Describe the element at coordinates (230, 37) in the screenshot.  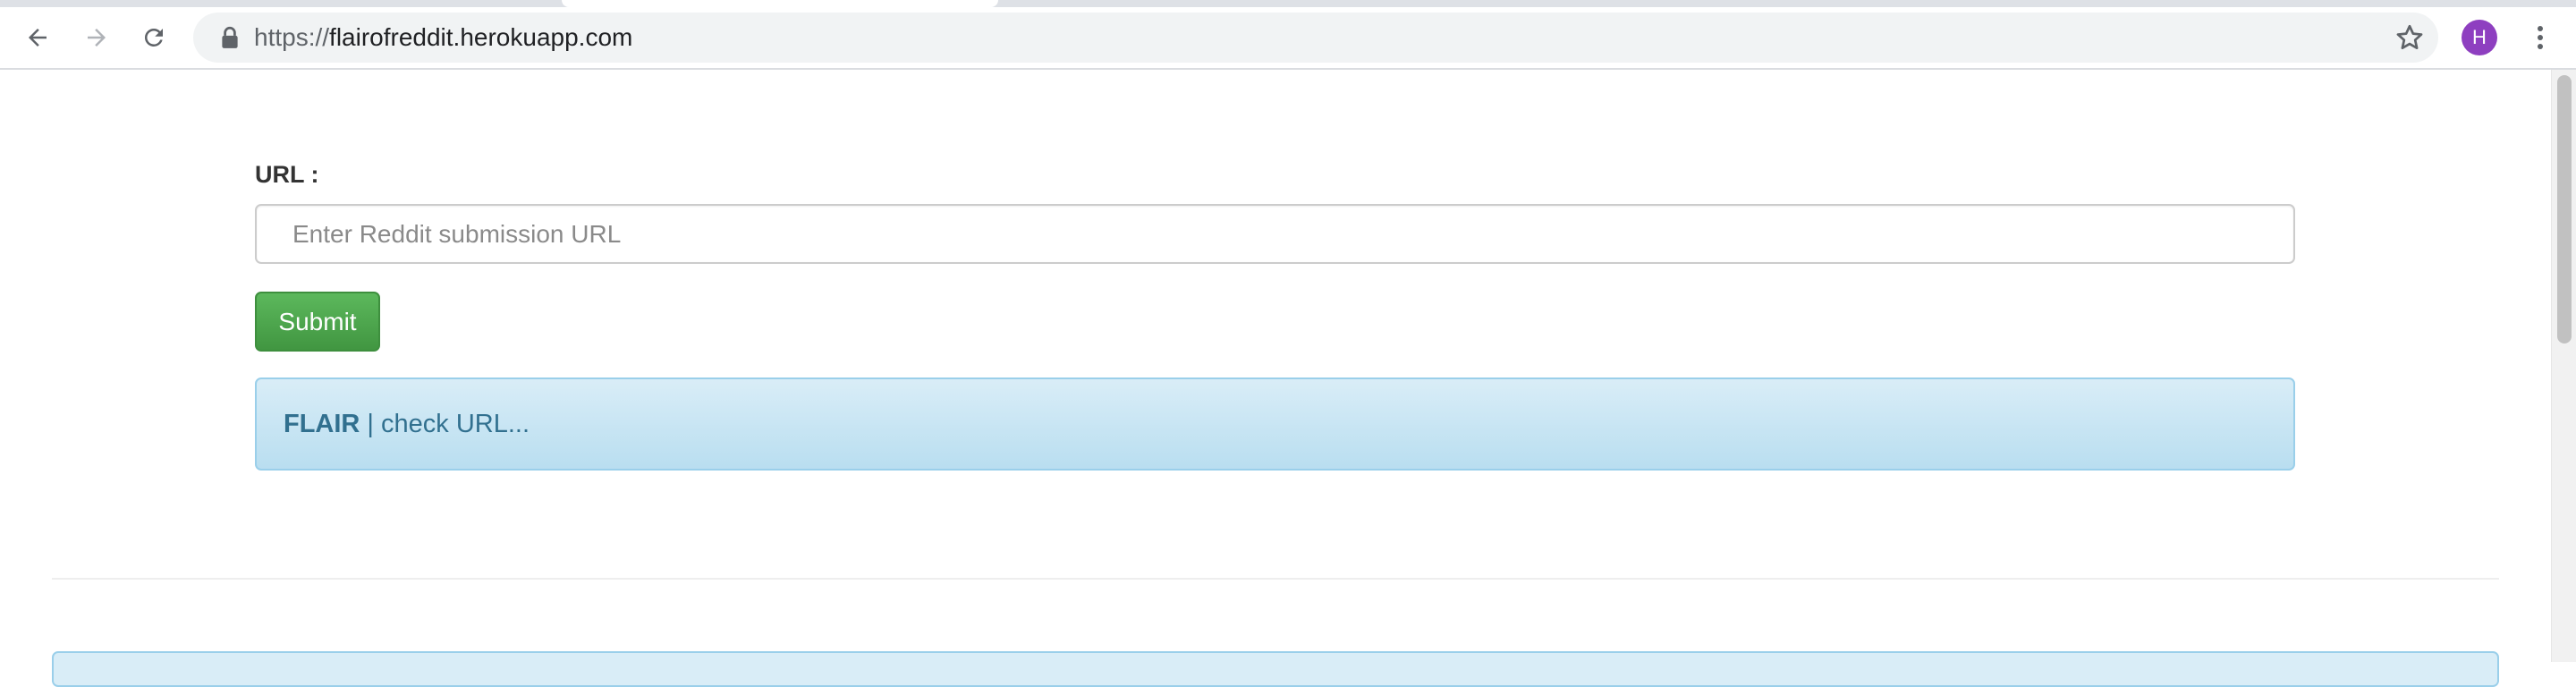
I see `lock-icon` at that location.